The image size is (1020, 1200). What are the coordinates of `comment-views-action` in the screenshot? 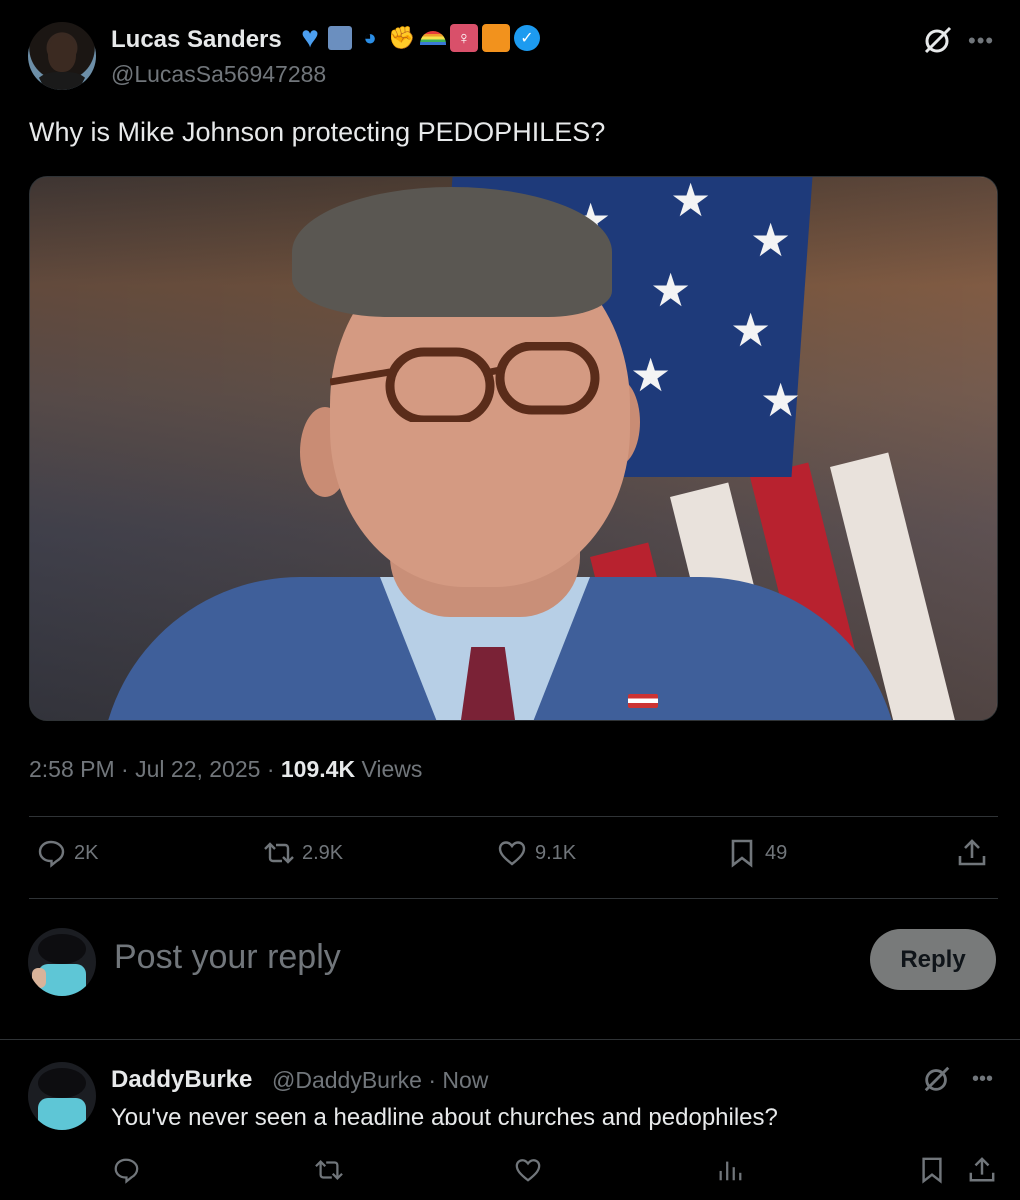 It's located at (730, 1172).